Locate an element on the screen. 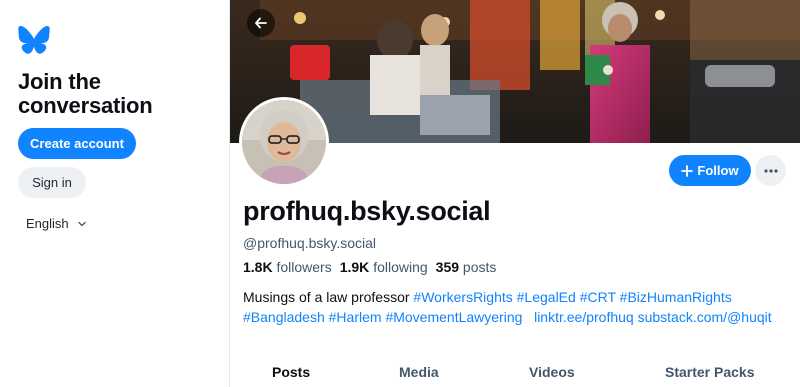  create-account-button: Create account is located at coordinates (77, 143).